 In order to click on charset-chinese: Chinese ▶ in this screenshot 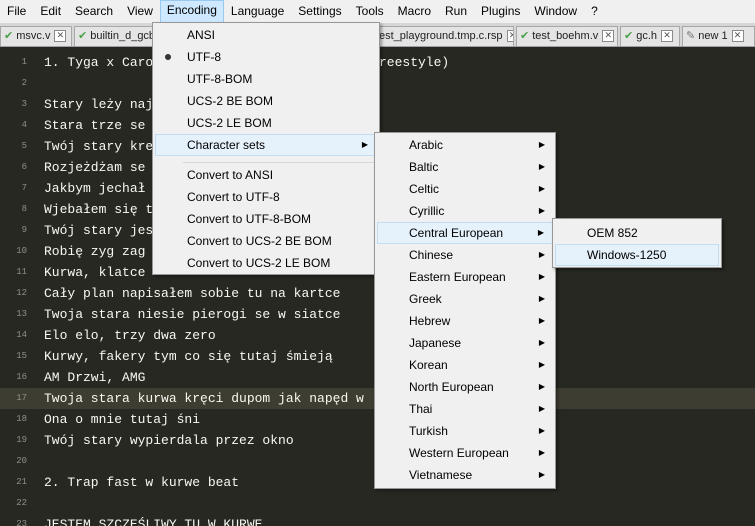, I will do `click(465, 255)`.